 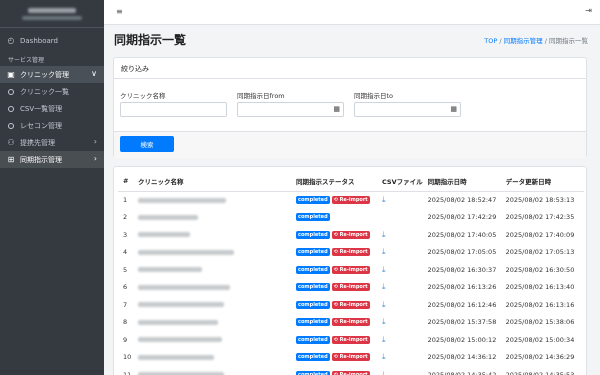 I want to click on sidebar-item-recekon: レセコン管理, so click(x=52, y=125).